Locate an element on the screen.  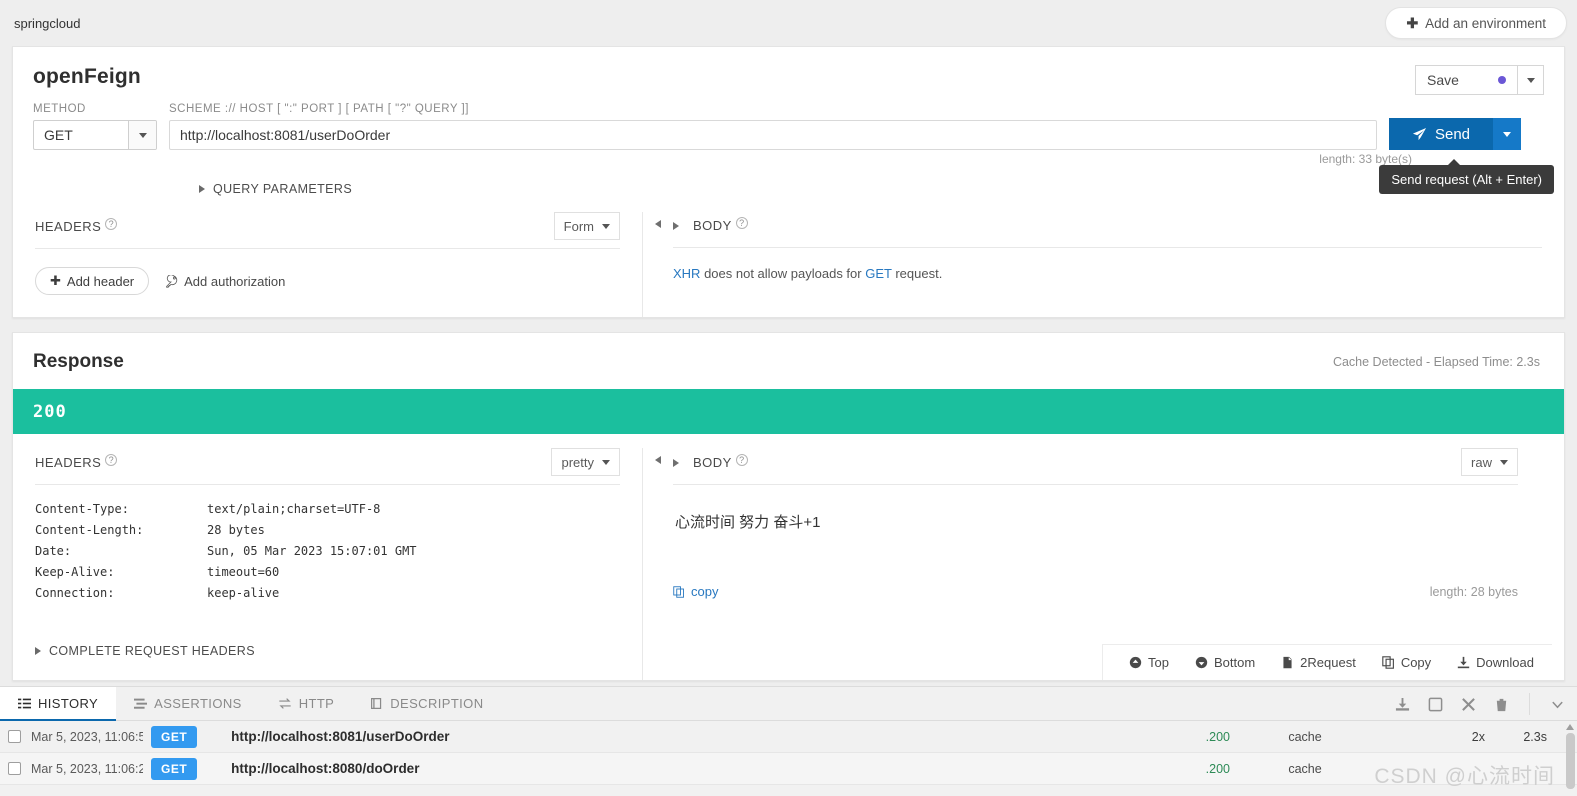
response-body-view-select: raw is located at coordinates (1489, 462).